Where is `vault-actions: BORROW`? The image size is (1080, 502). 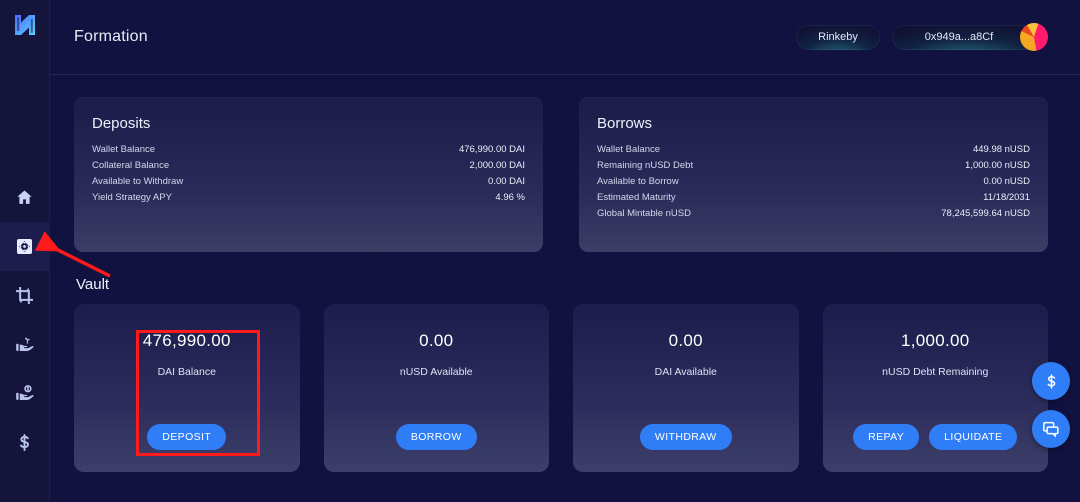
vault-actions: BORROW is located at coordinates (437, 437).